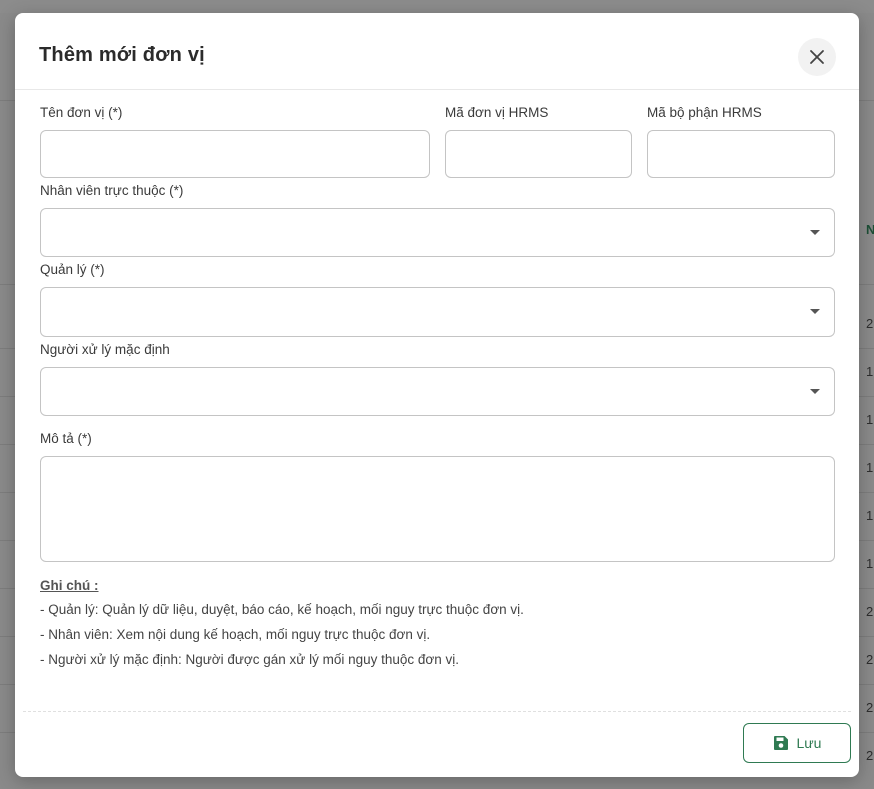 The height and width of the screenshot is (789, 874). I want to click on hrms-dept-code-input, so click(741, 154).